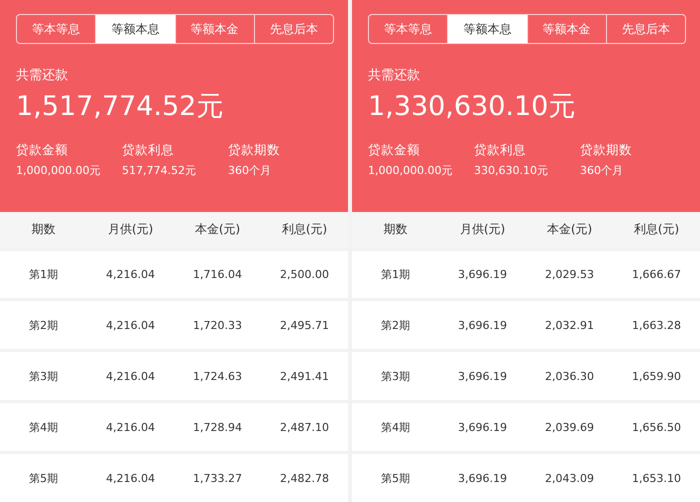  I want to click on table-cell-text: 2,036.30, so click(569, 376).